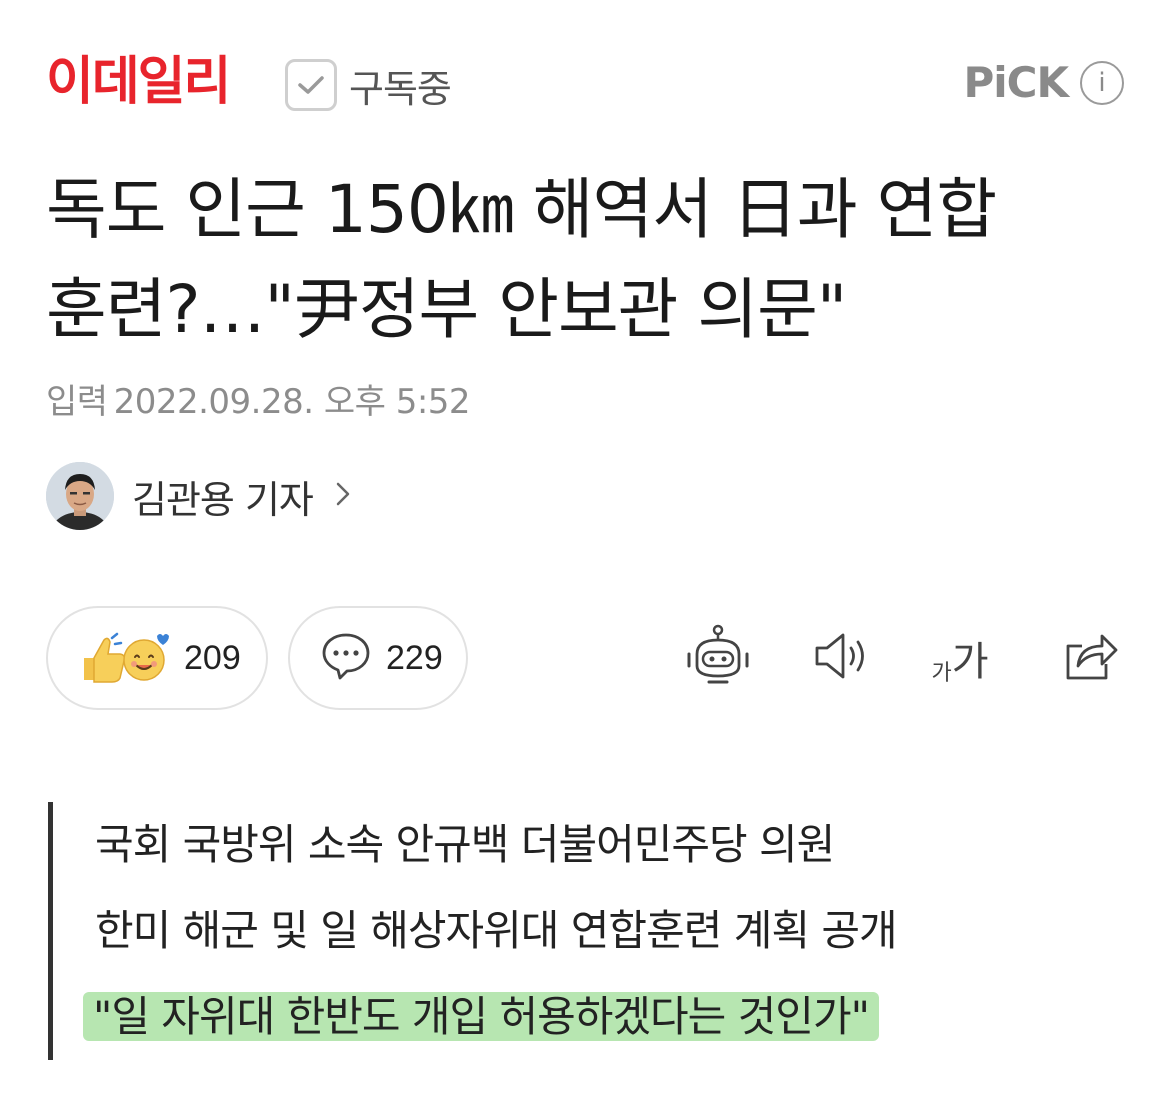 This screenshot has height=1099, width=1170. I want to click on share-button, so click(1090, 658).